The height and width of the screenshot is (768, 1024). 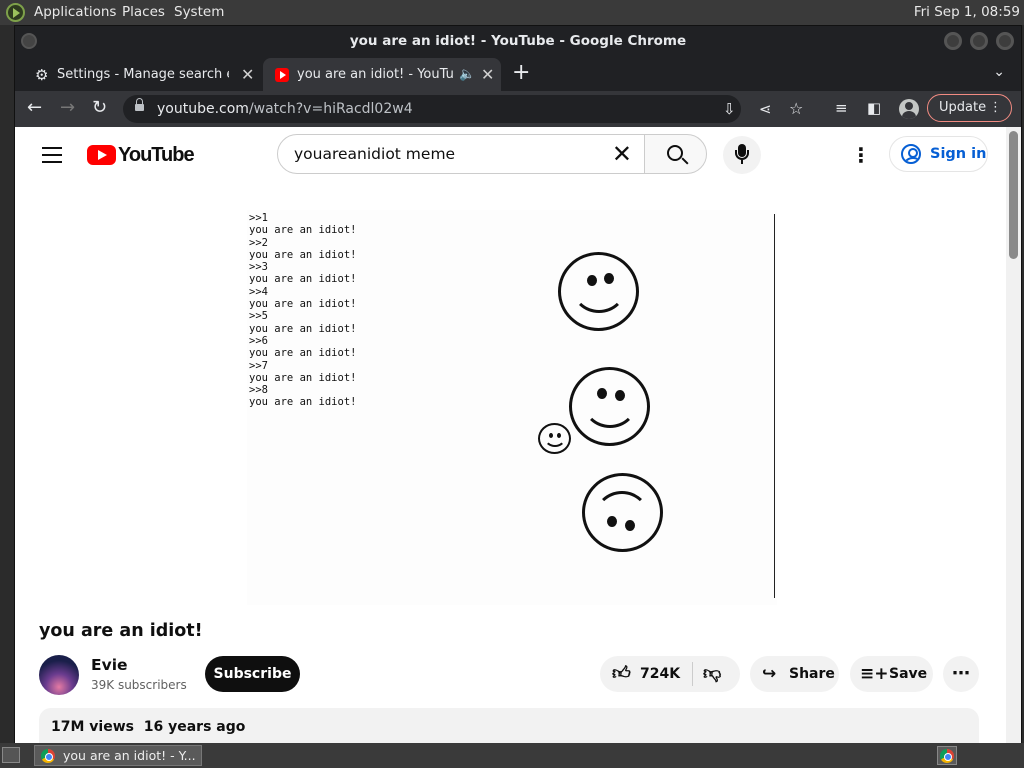 I want to click on places-menu: Places, so click(x=143, y=12).